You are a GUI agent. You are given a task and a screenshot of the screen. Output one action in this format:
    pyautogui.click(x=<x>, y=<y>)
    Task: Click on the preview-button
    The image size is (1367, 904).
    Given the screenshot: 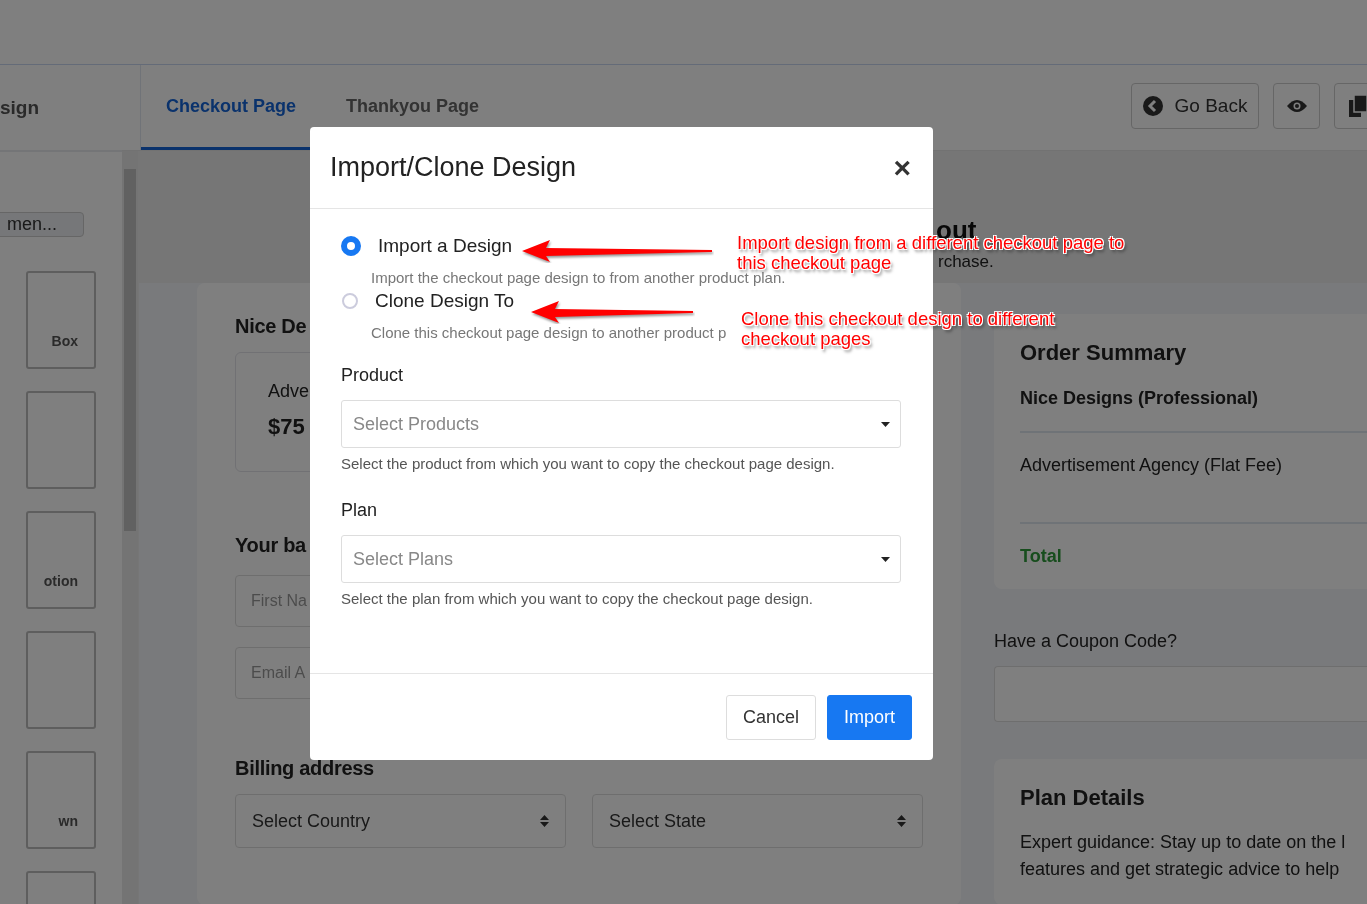 What is the action you would take?
    pyautogui.click(x=1296, y=106)
    